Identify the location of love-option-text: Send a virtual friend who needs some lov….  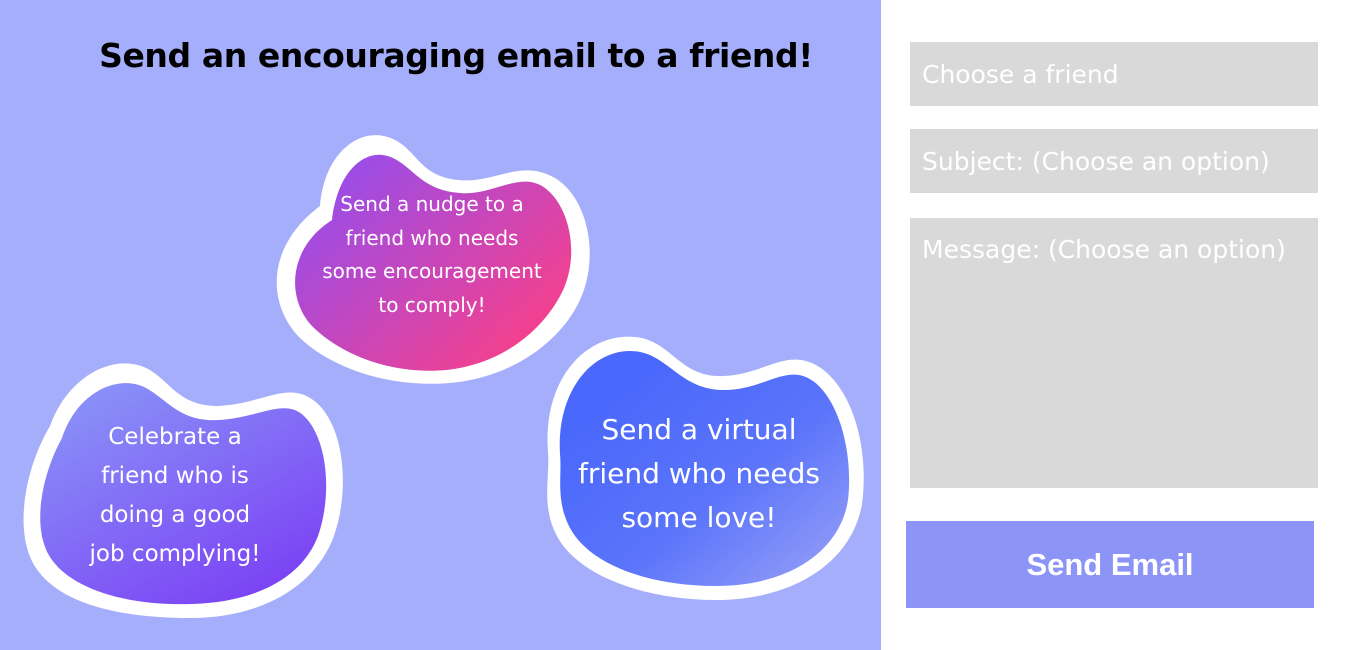
(699, 474).